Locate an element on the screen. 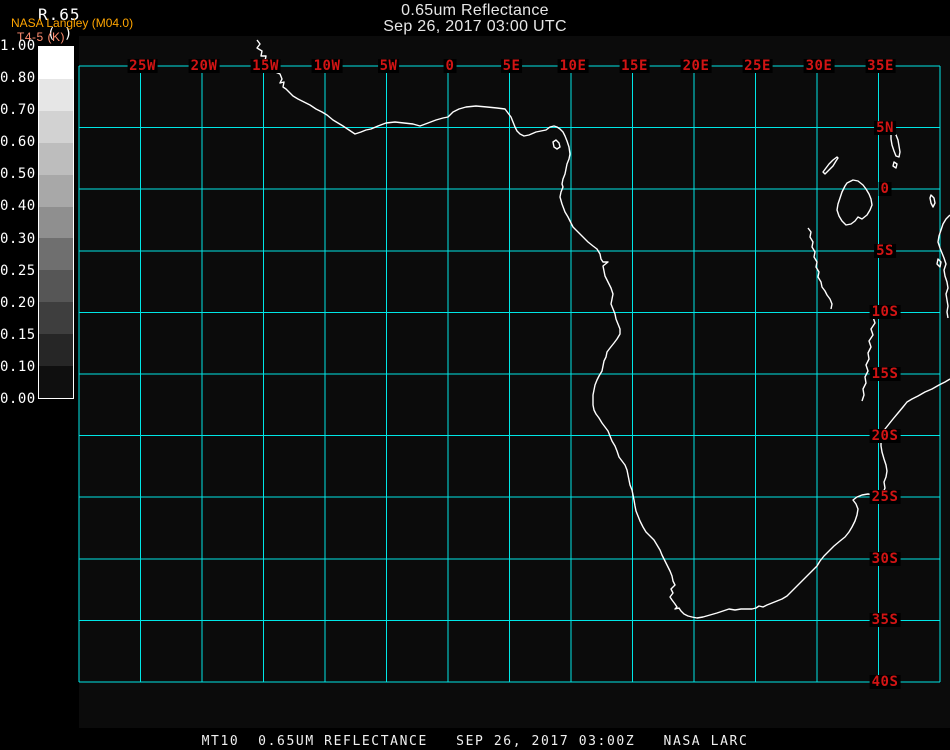  lon-label-10W: 10W is located at coordinates (327, 66).